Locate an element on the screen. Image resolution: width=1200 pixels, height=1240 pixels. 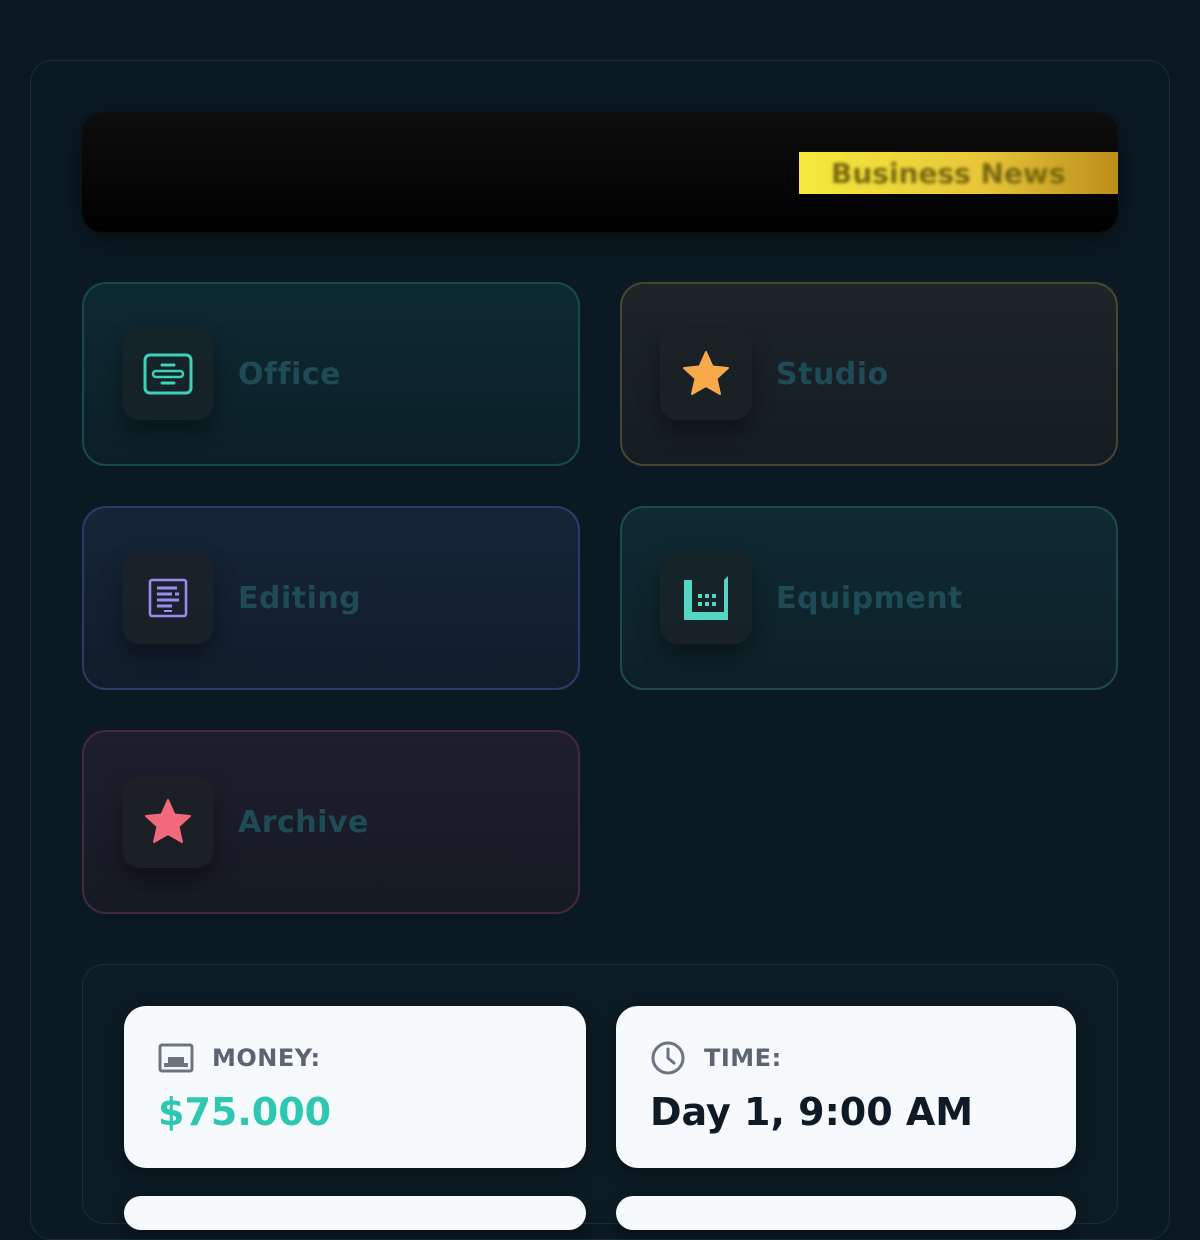
archive-icon-box is located at coordinates (168, 822).